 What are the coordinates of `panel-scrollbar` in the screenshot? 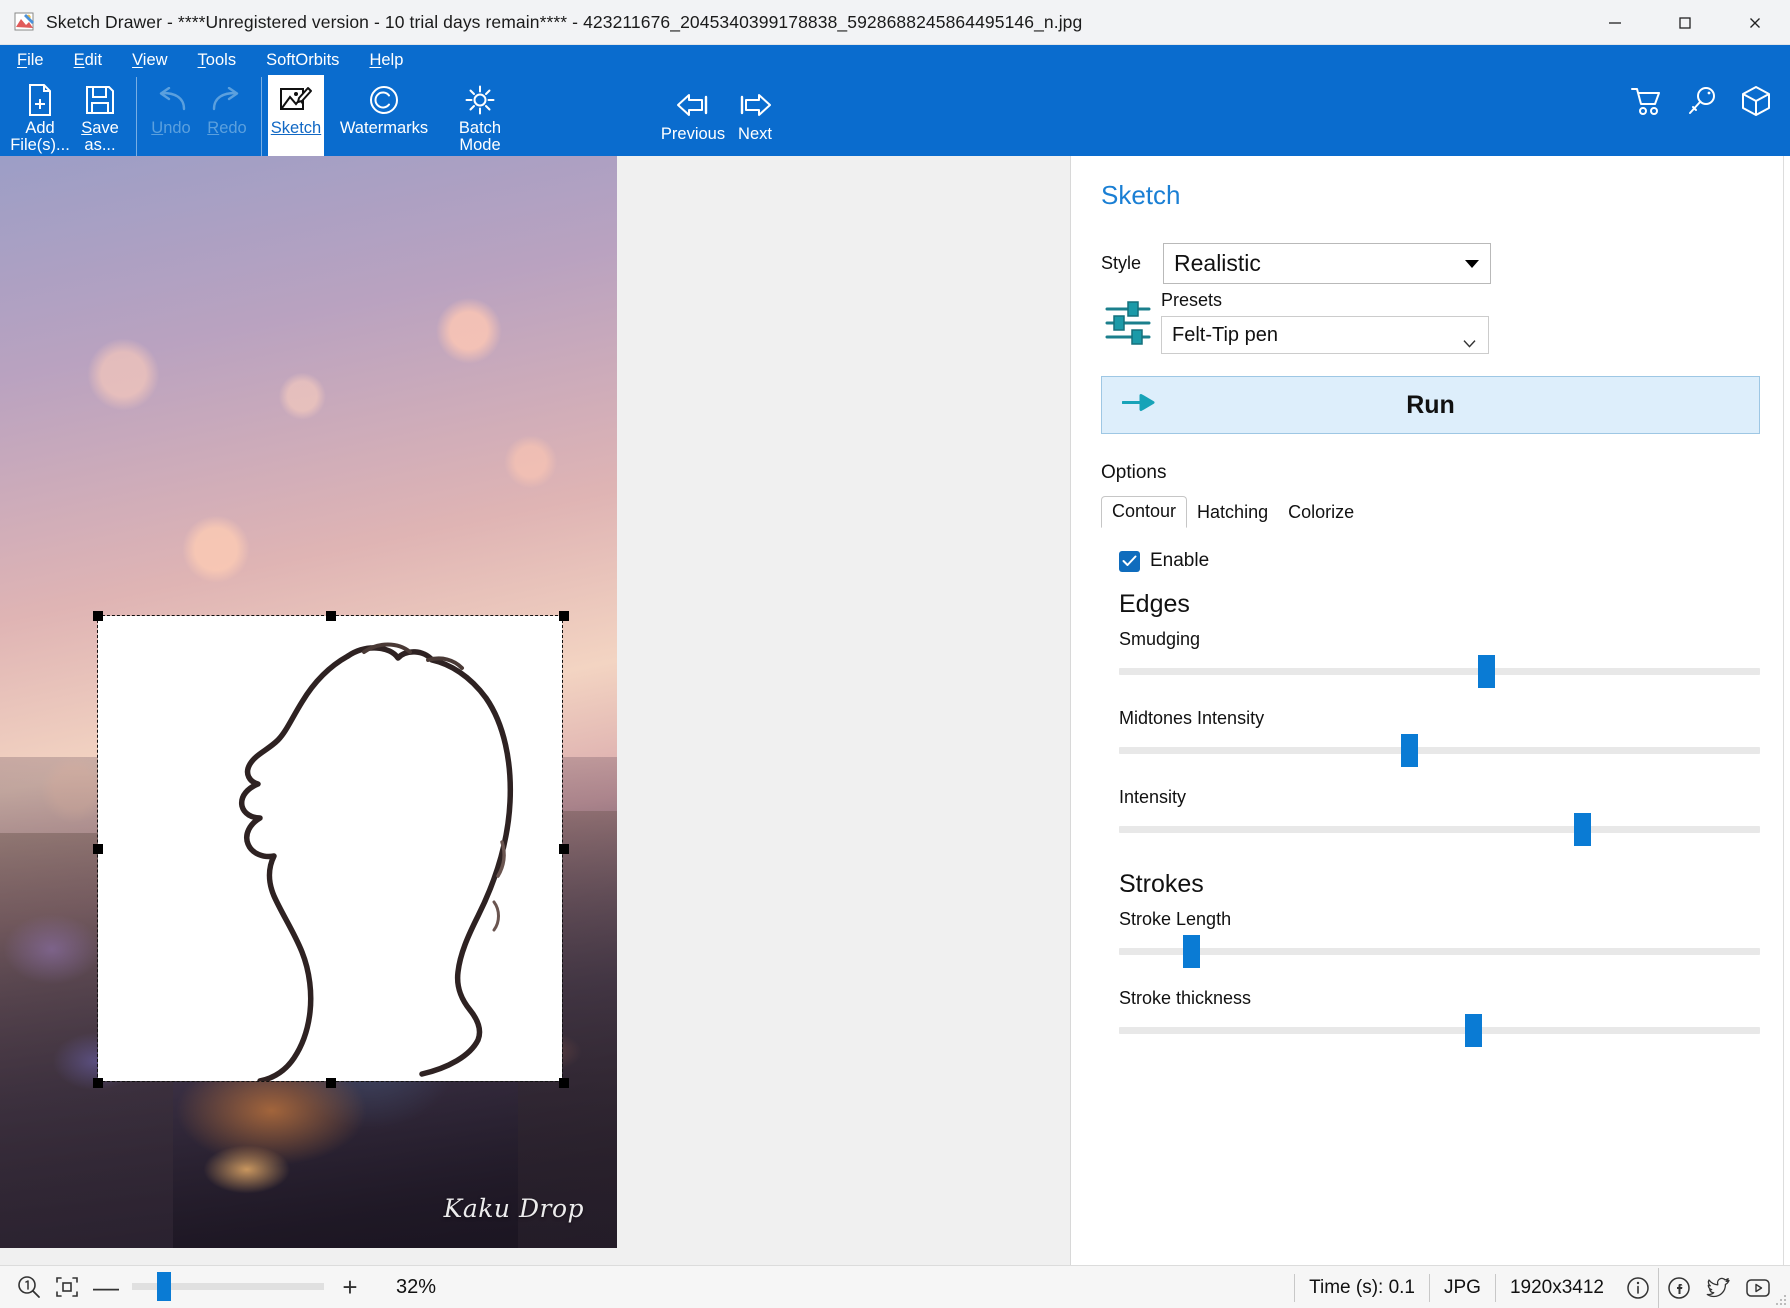 It's located at (1786, 710).